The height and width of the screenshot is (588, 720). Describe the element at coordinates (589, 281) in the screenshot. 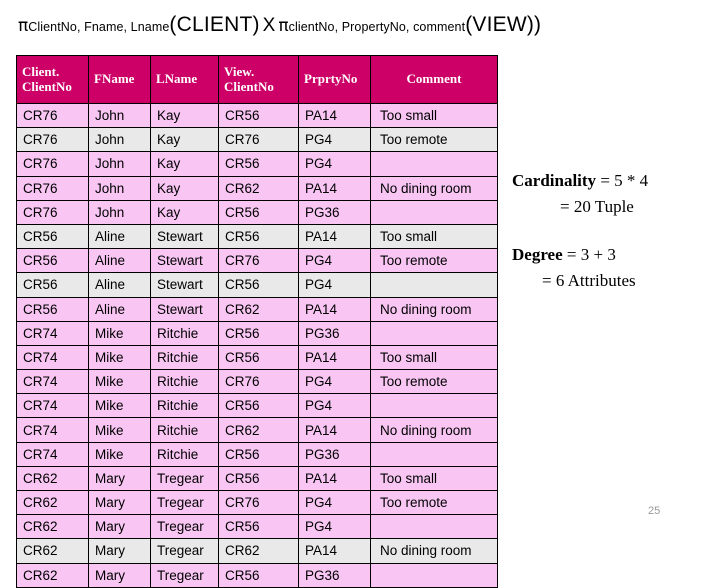

I see `degree-result: = 6 Attributes` at that location.